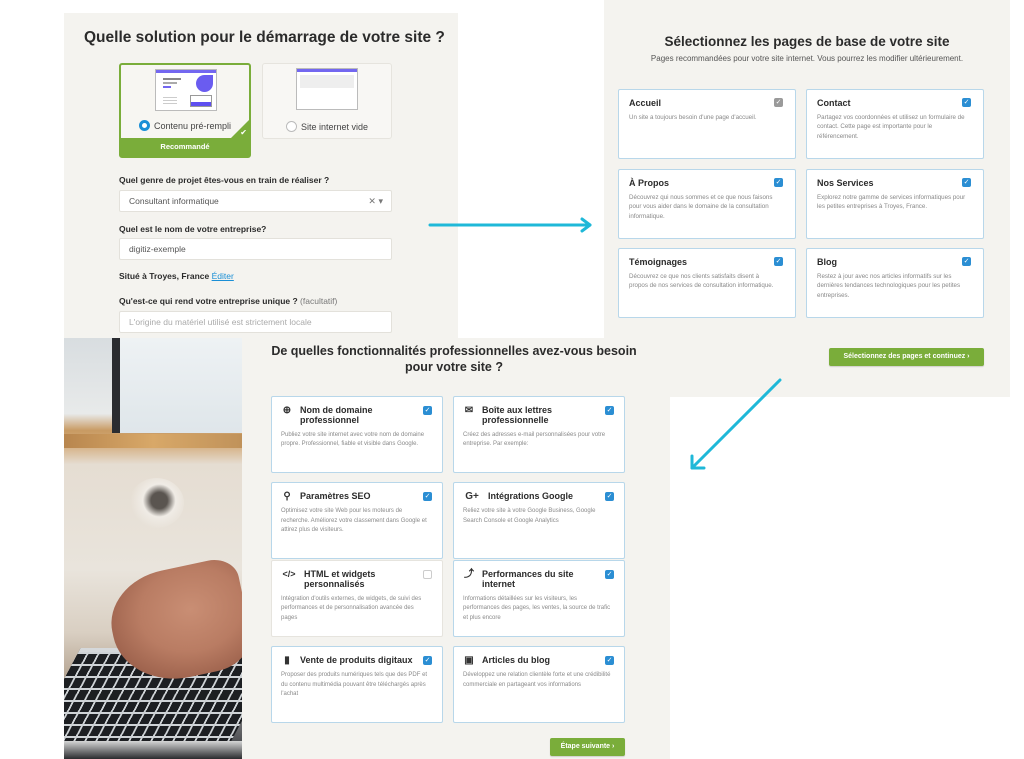 This screenshot has width=1024, height=759. Describe the element at coordinates (528, 579) in the screenshot. I see `feature-title: Performances du site internet` at that location.